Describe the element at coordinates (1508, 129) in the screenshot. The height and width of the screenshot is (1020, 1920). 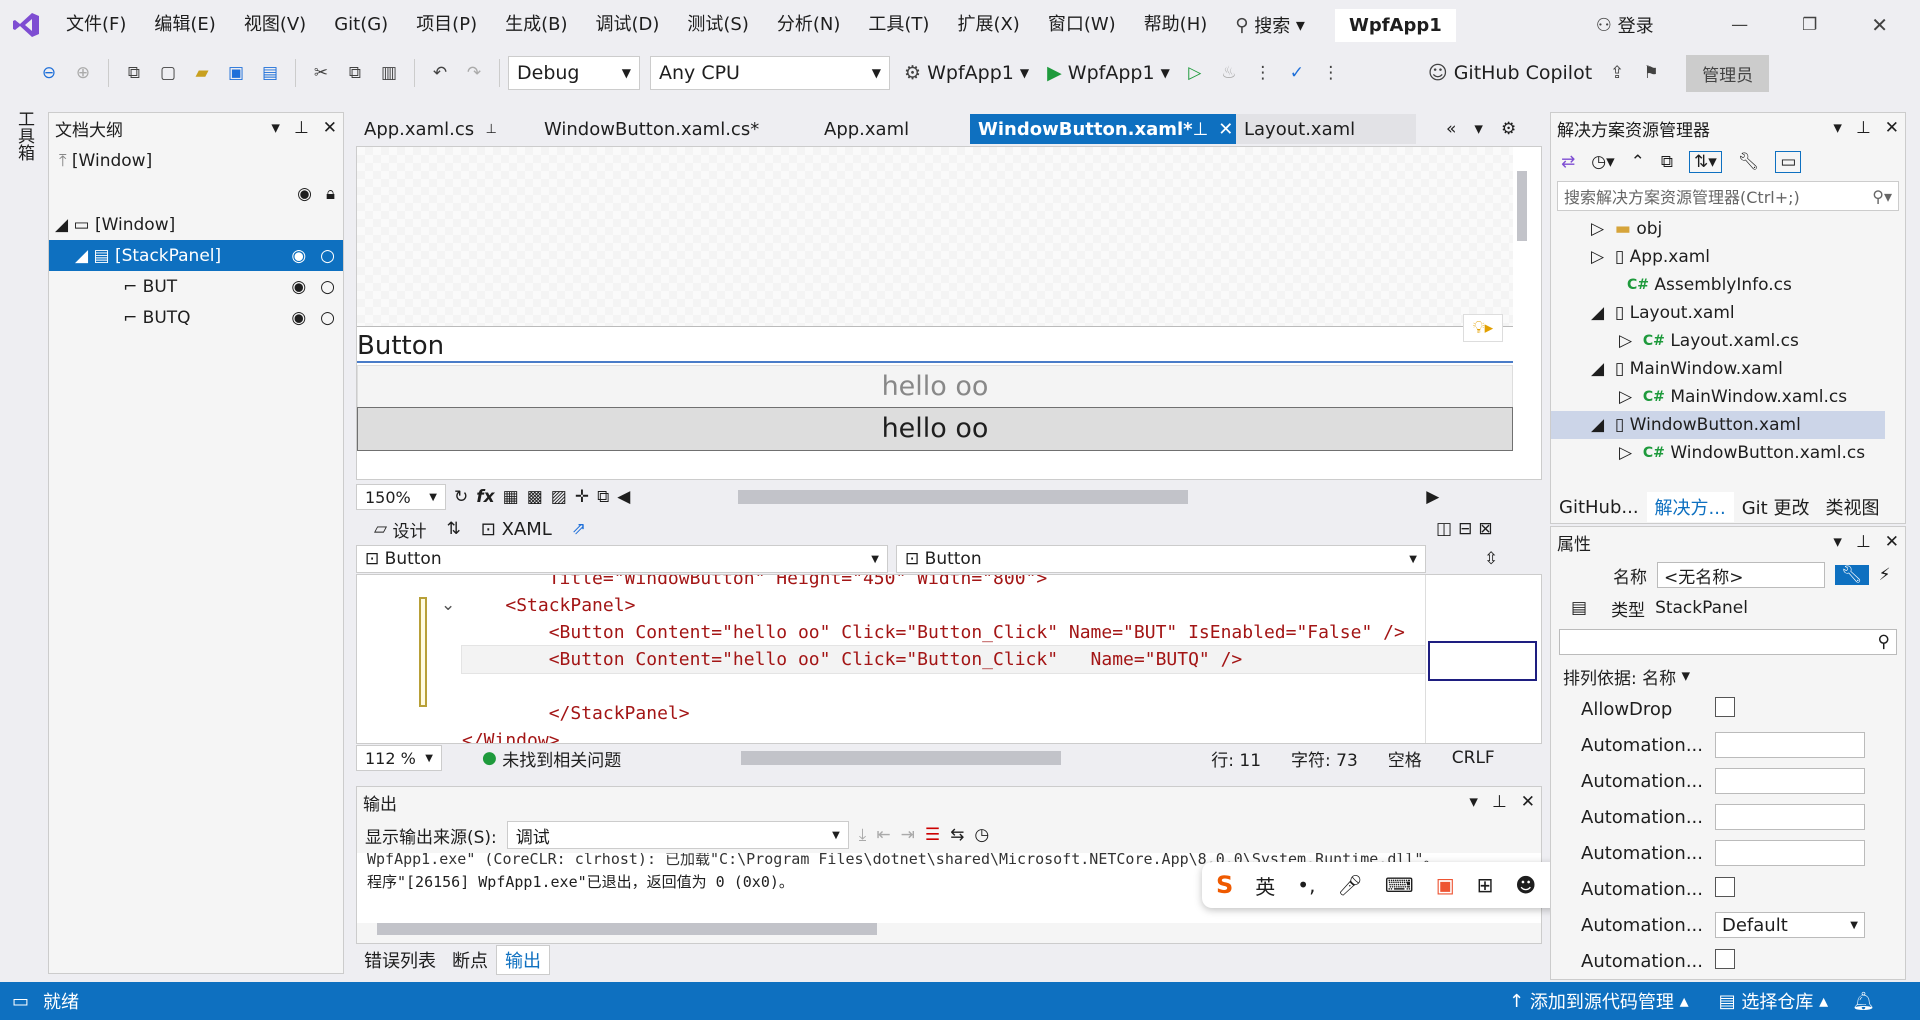
I see `settings-icon: ⚙` at that location.